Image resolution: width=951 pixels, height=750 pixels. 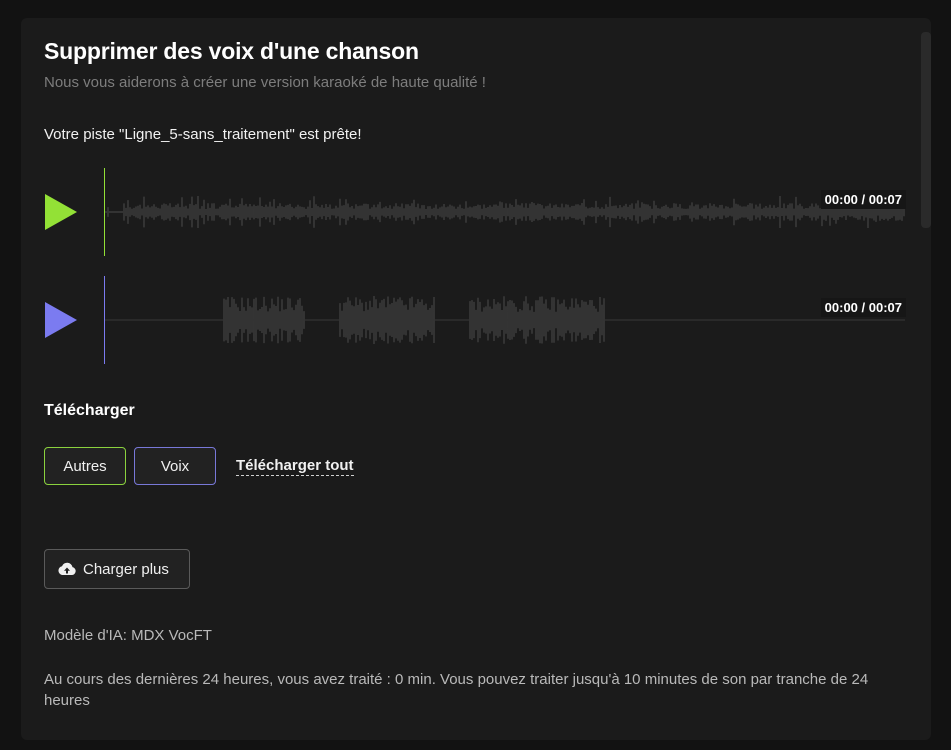 What do you see at coordinates (863, 307) in the screenshot?
I see `time-display-voix: 00:00 / 00:07` at bounding box center [863, 307].